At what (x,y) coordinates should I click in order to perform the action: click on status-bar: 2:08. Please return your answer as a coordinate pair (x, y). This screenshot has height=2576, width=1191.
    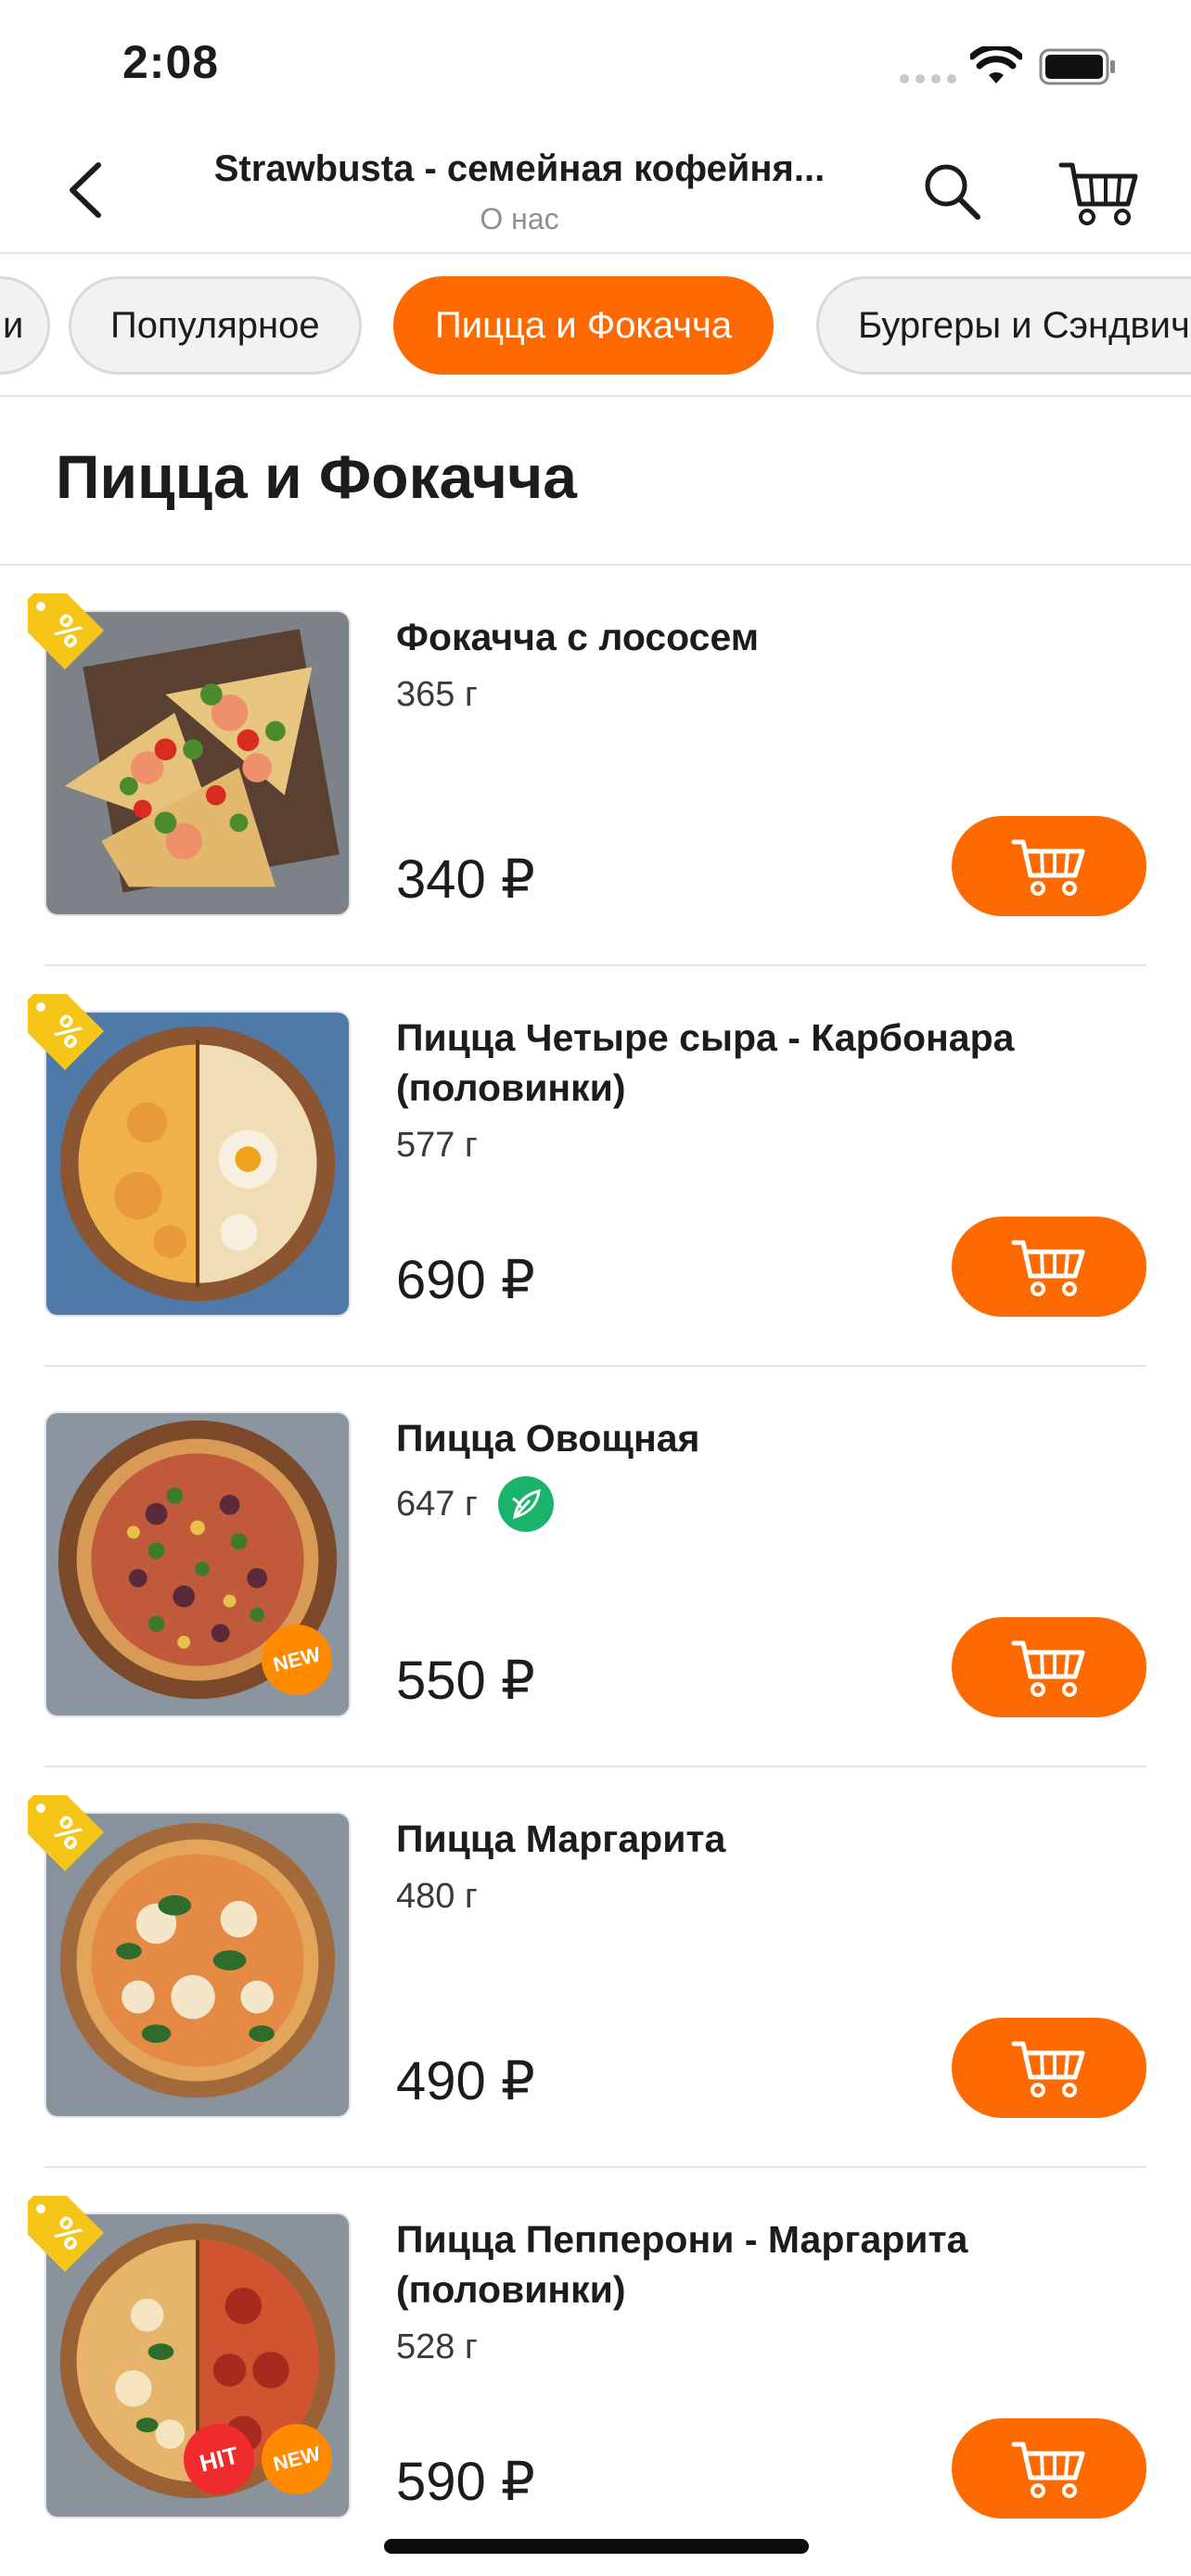
    Looking at the image, I should click on (595, 65).